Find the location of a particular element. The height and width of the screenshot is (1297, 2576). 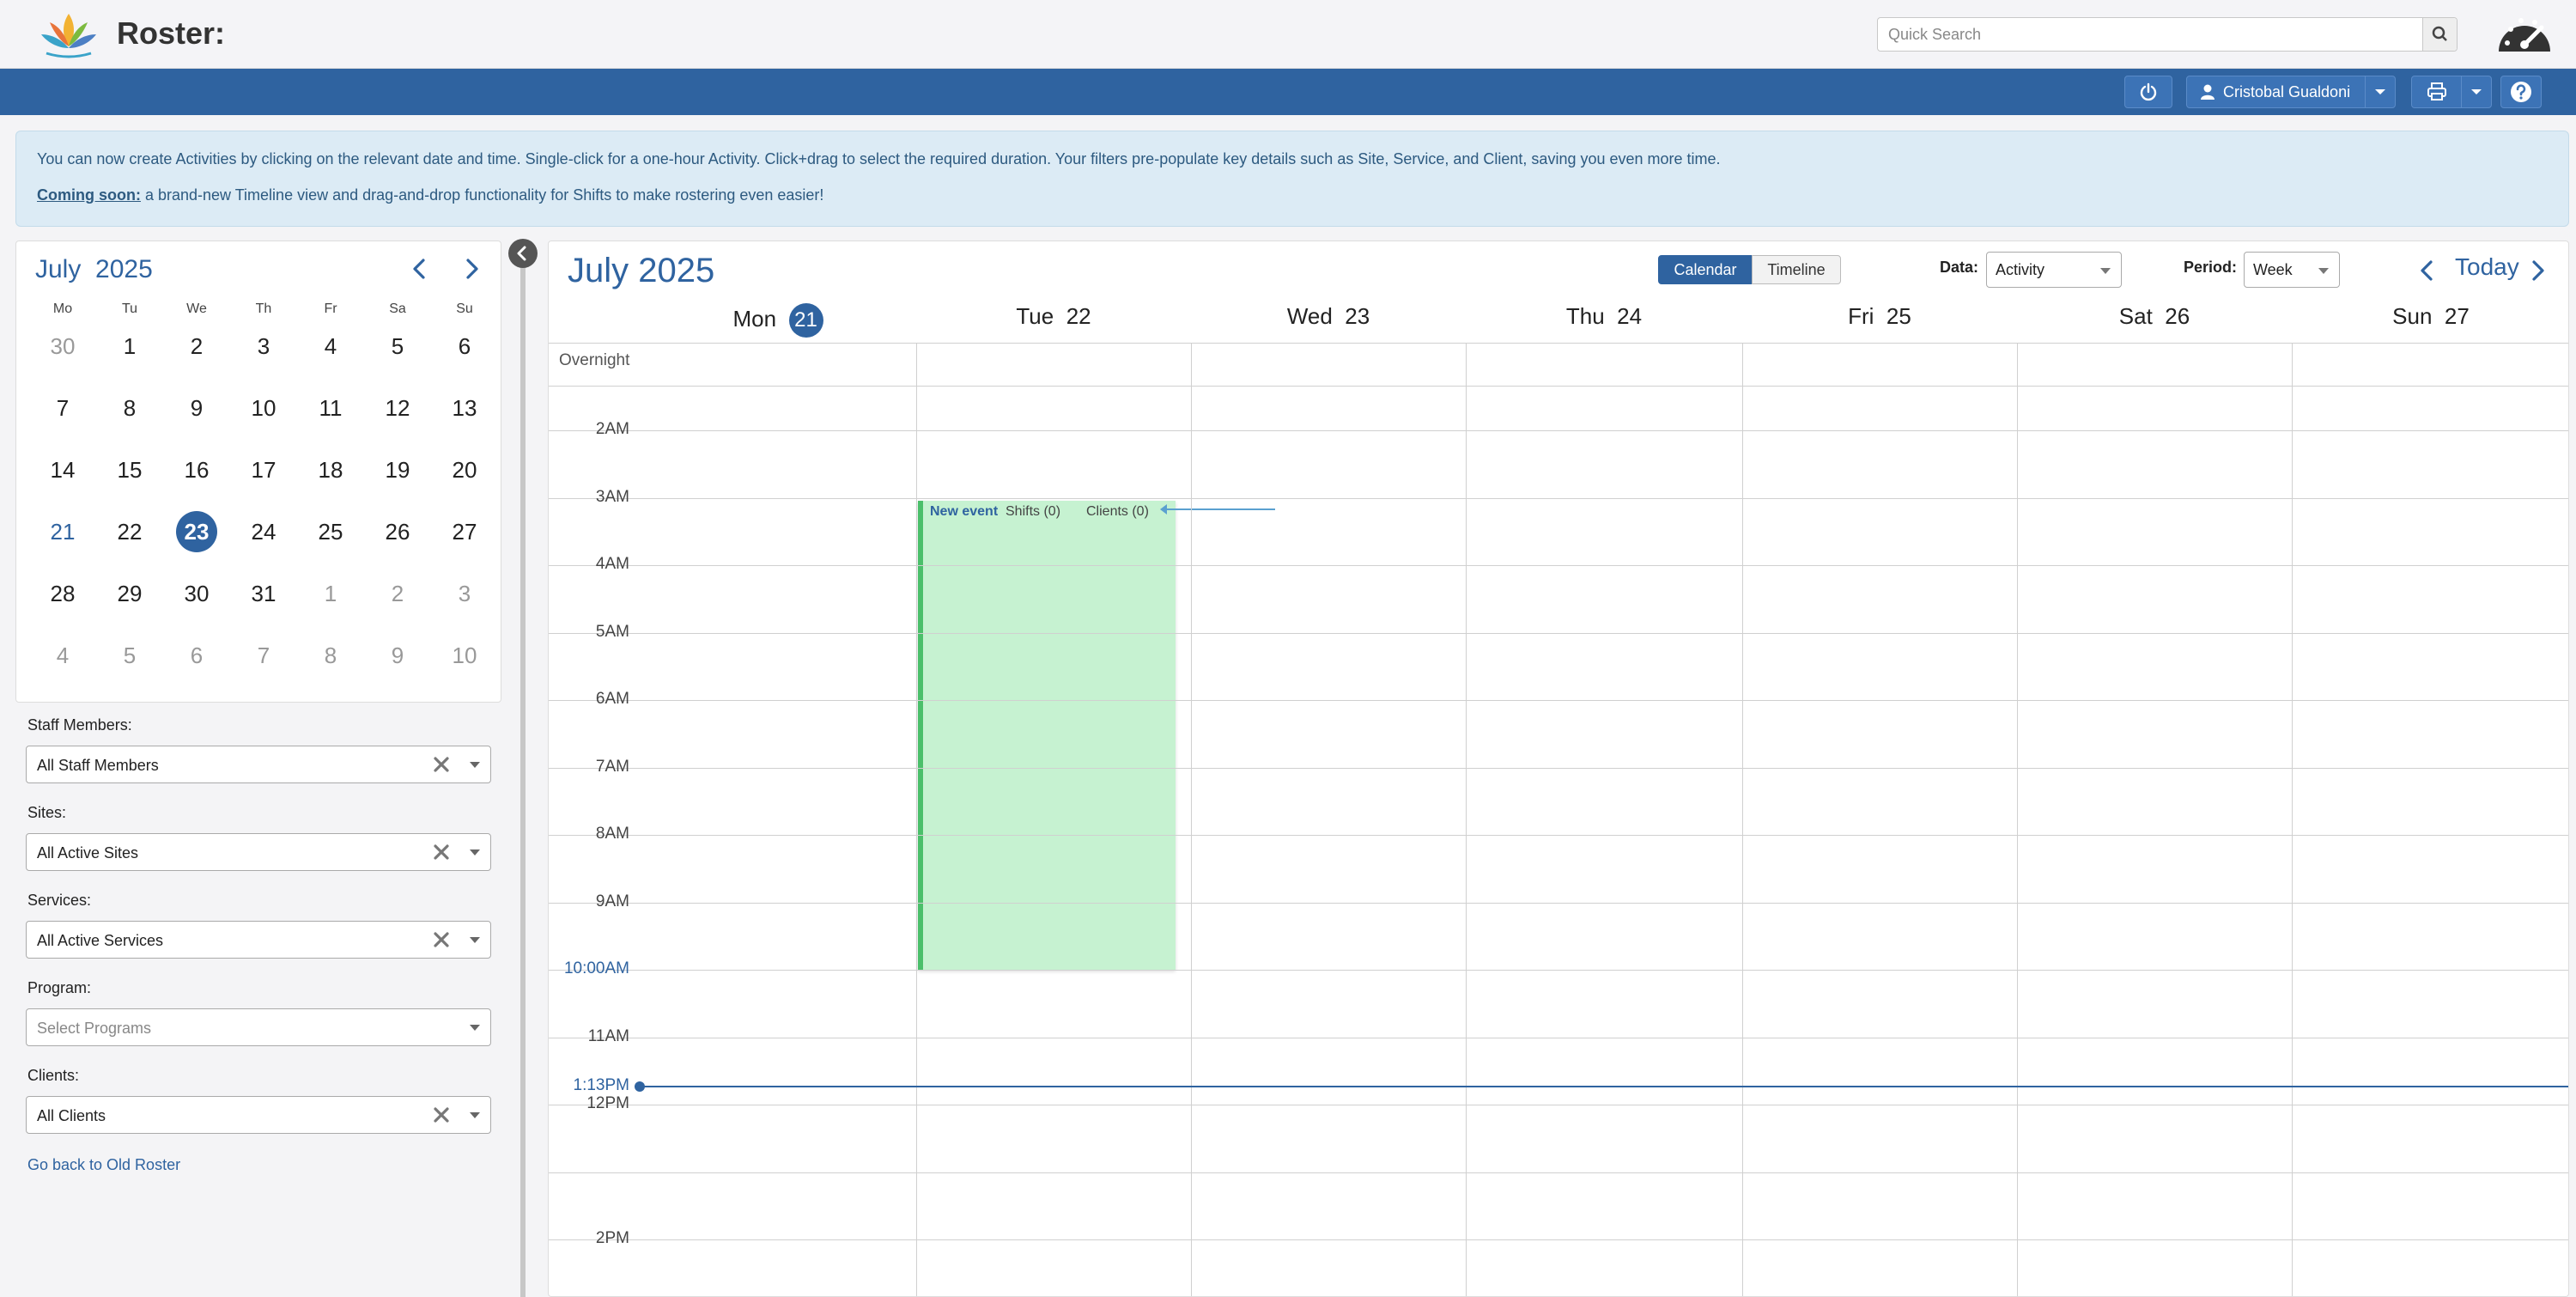

overnight-label: Overnight is located at coordinates (594, 360).